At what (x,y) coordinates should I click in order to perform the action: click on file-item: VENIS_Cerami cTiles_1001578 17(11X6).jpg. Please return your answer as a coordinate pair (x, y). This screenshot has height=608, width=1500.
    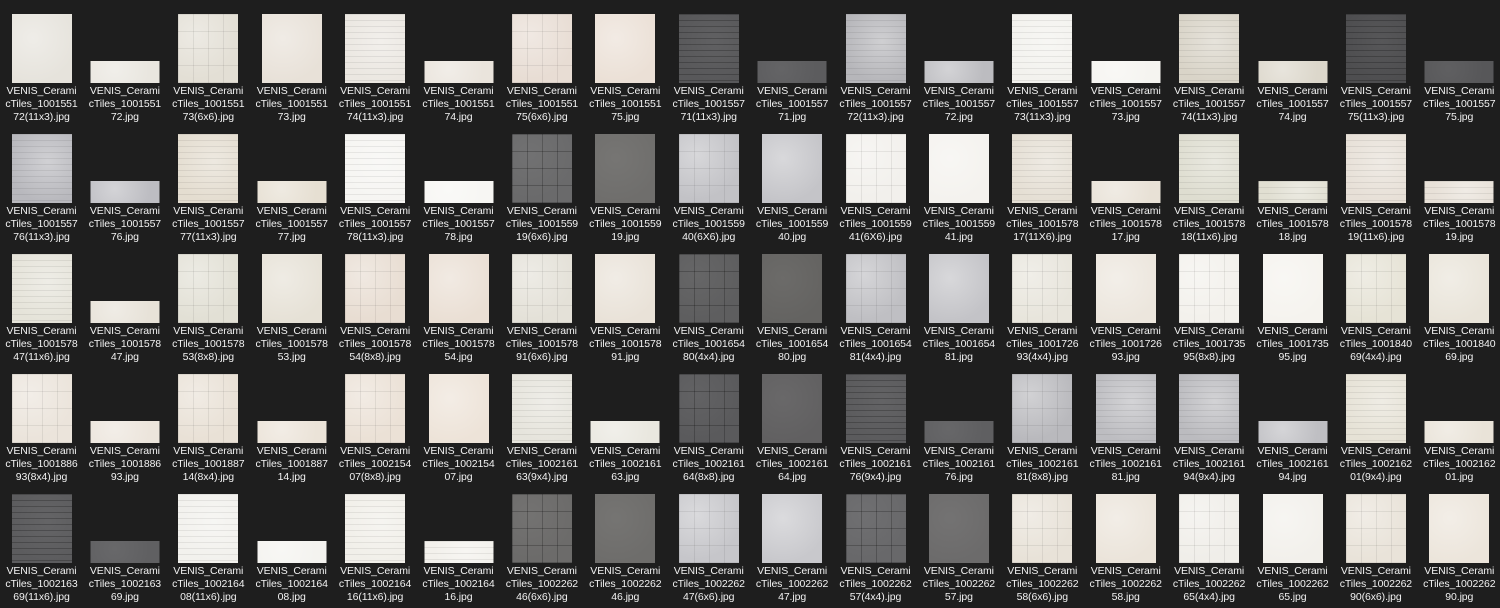
    Looking at the image, I should click on (1042, 184).